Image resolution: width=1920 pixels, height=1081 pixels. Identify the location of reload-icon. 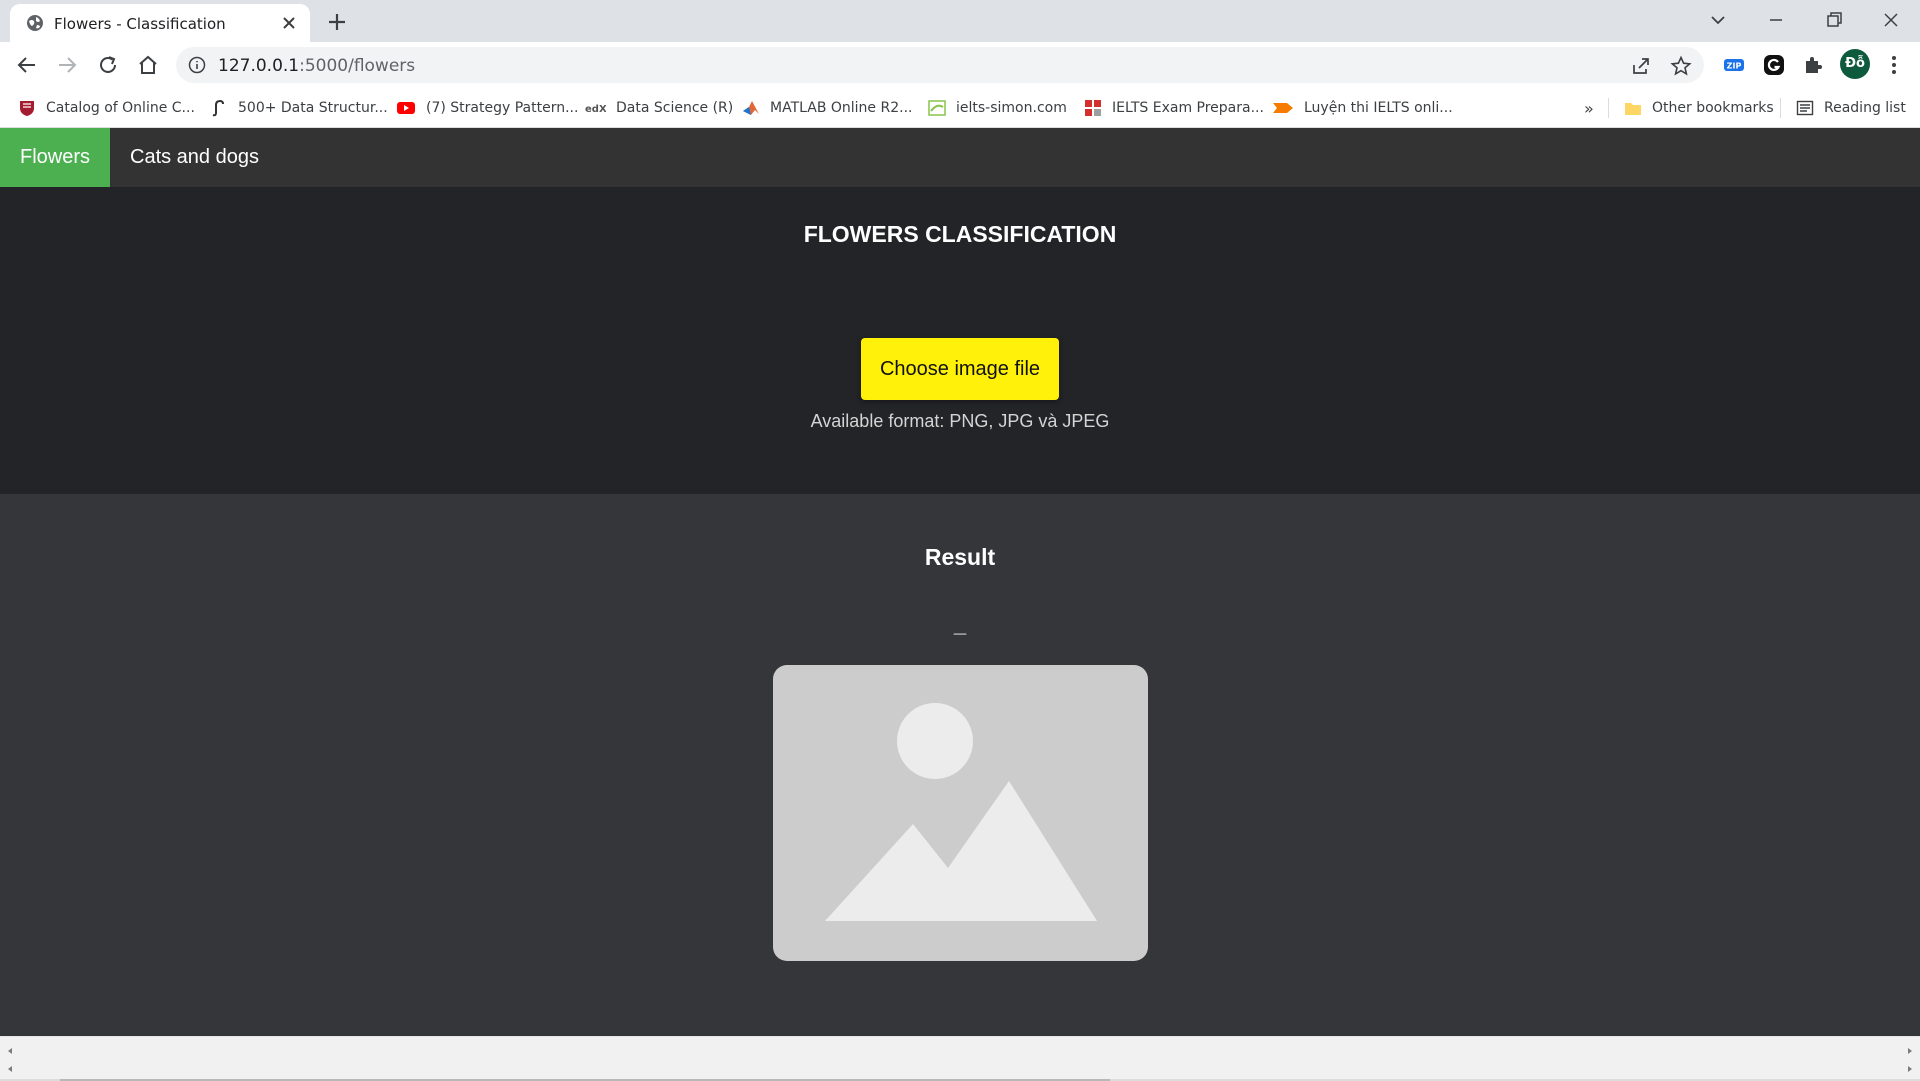
(108, 65).